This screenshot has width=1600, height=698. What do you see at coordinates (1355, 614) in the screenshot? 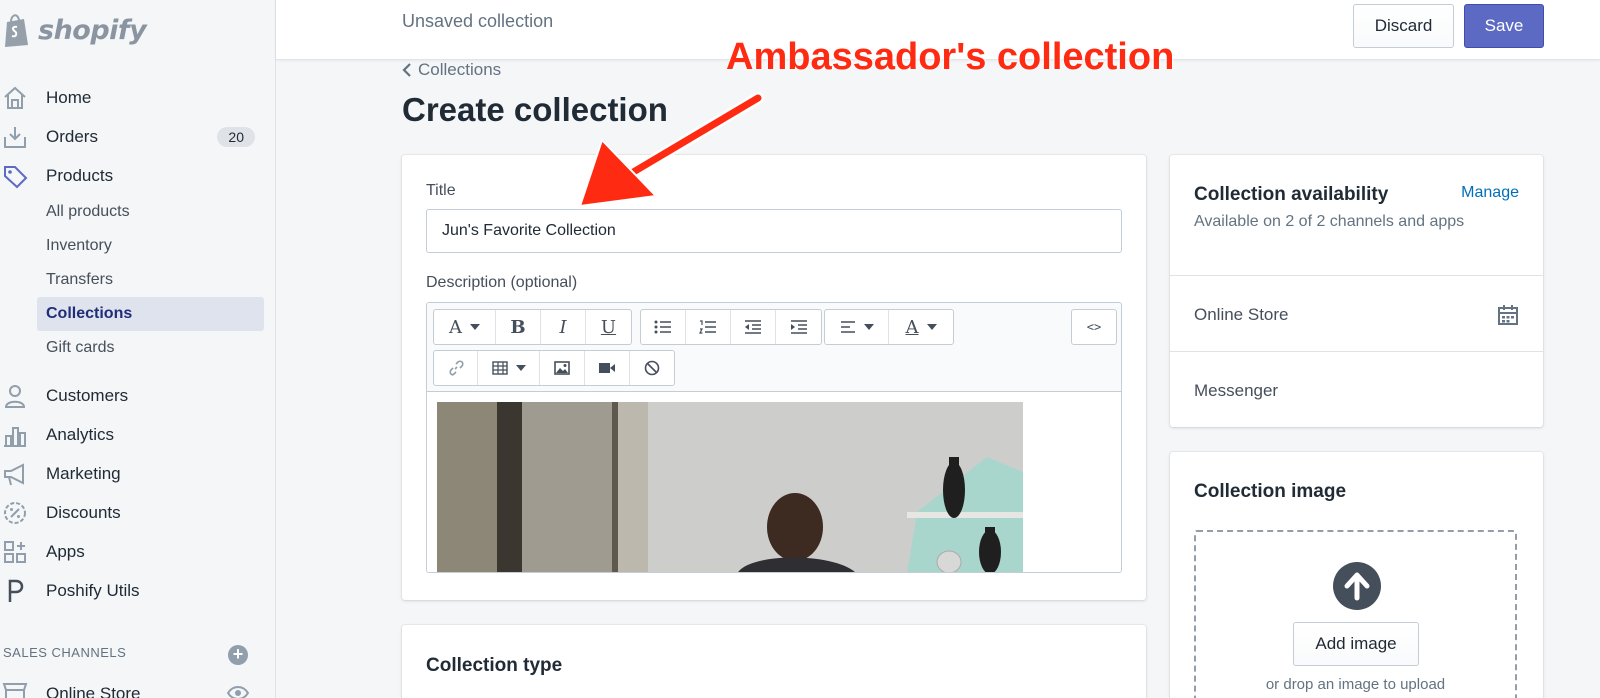
I see `image-dropzone: Add image or drop an image to upload` at bounding box center [1355, 614].